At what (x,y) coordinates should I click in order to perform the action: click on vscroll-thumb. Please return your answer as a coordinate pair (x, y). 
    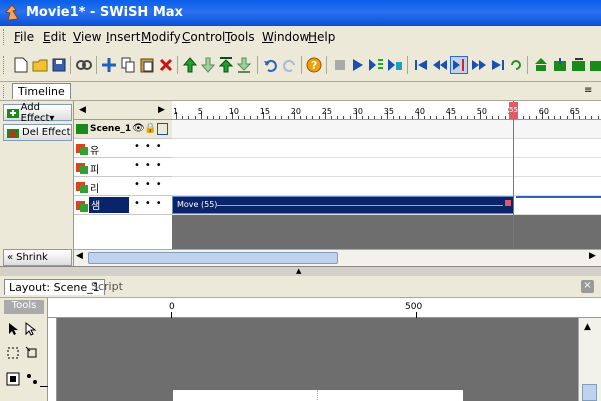
    Looking at the image, I should click on (589, 392).